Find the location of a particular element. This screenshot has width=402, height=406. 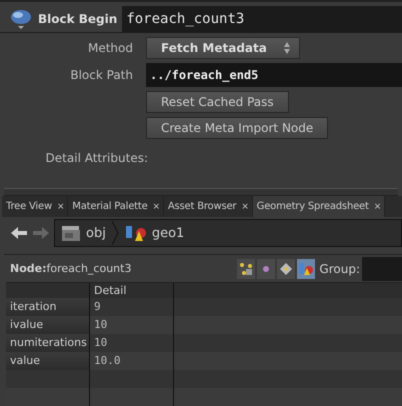

path-crumb: geo1 is located at coordinates (154, 233).